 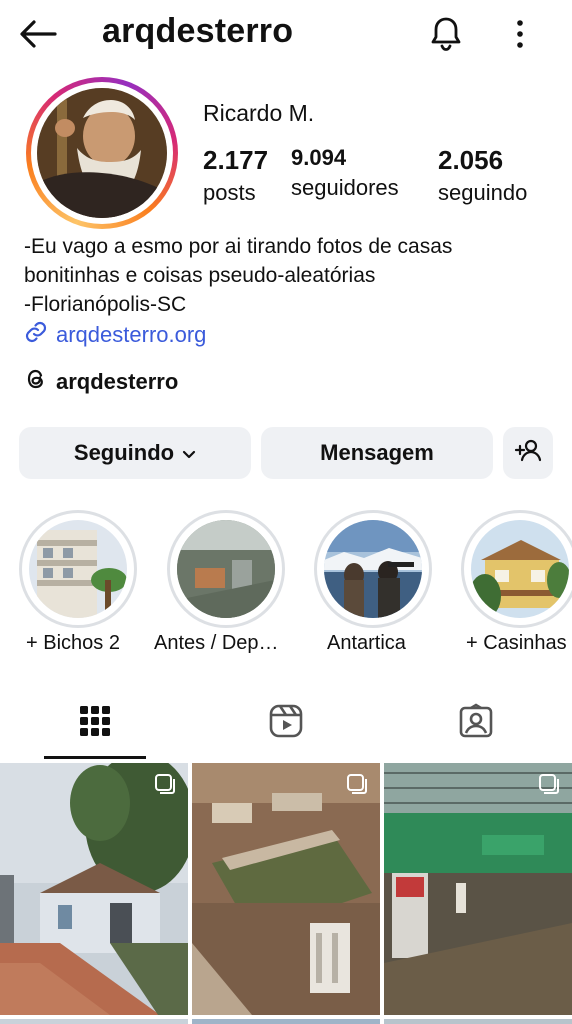 What do you see at coordinates (229, 192) in the screenshot?
I see `posts-label: posts` at bounding box center [229, 192].